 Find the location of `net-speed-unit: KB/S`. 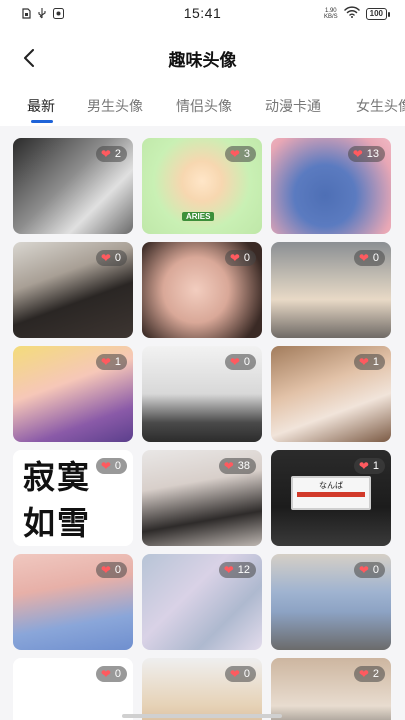

net-speed-unit: KB/S is located at coordinates (330, 17).